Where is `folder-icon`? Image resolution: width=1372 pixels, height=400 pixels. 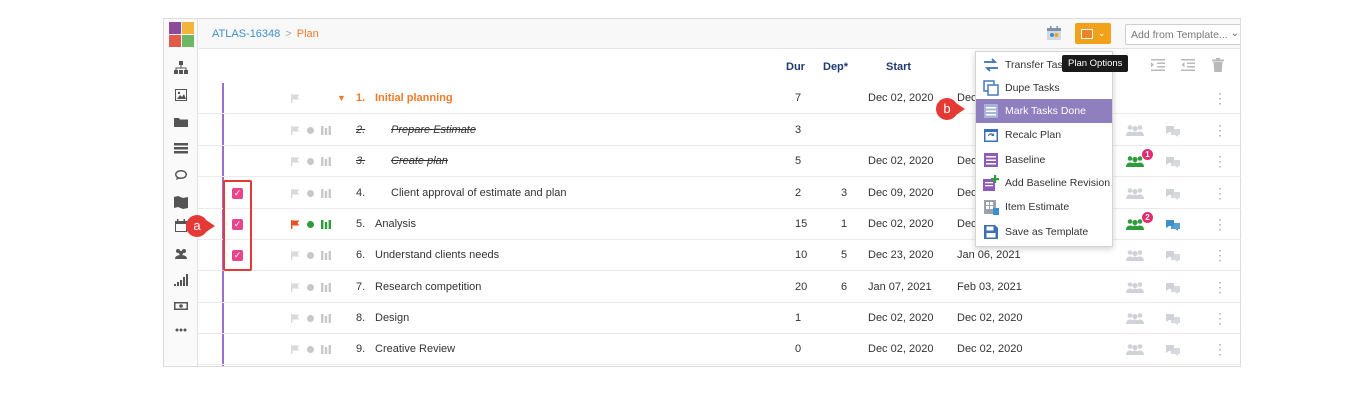 folder-icon is located at coordinates (181, 122).